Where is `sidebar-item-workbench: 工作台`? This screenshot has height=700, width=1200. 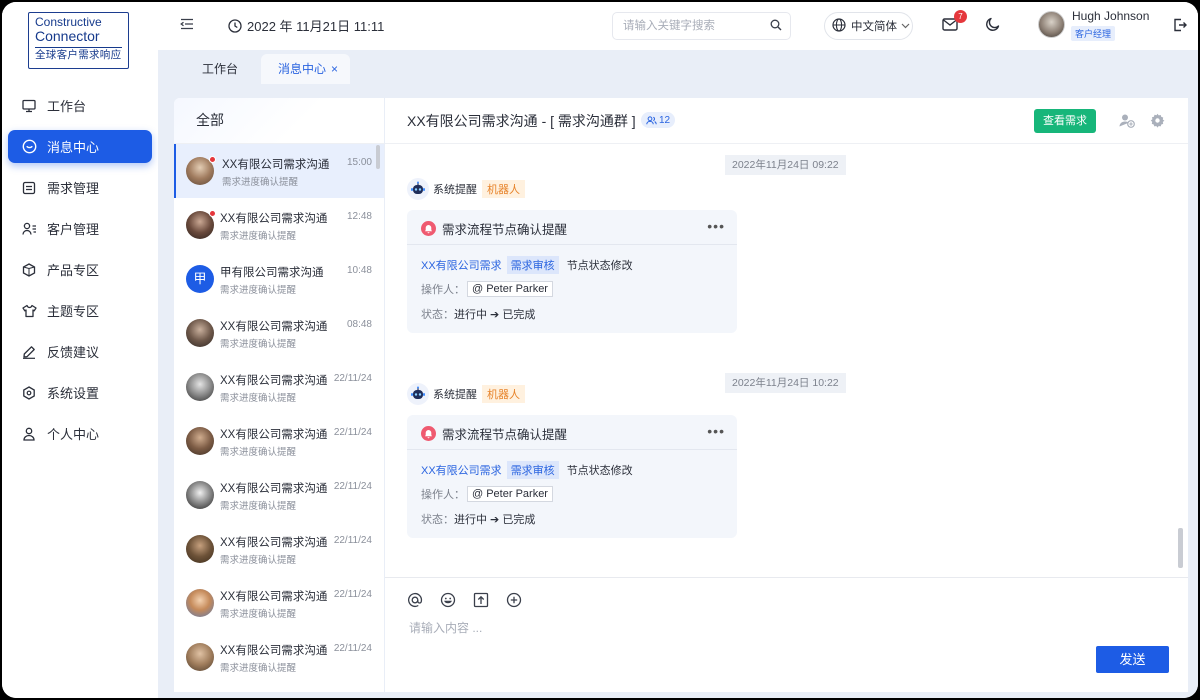 sidebar-item-workbench: 工作台 is located at coordinates (80, 105).